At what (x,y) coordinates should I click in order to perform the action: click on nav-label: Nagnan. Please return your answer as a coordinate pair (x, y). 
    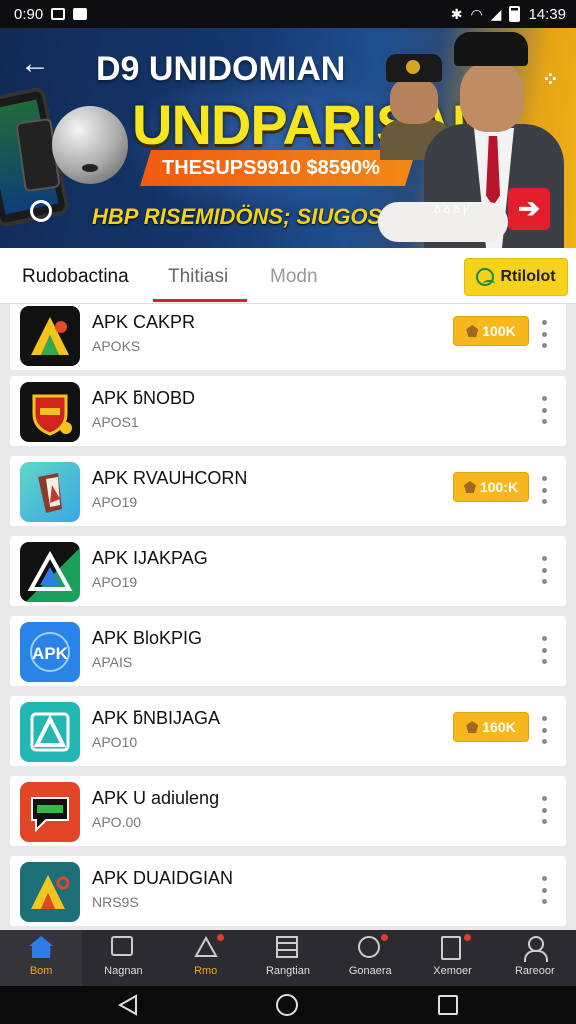
    Looking at the image, I should click on (123, 971).